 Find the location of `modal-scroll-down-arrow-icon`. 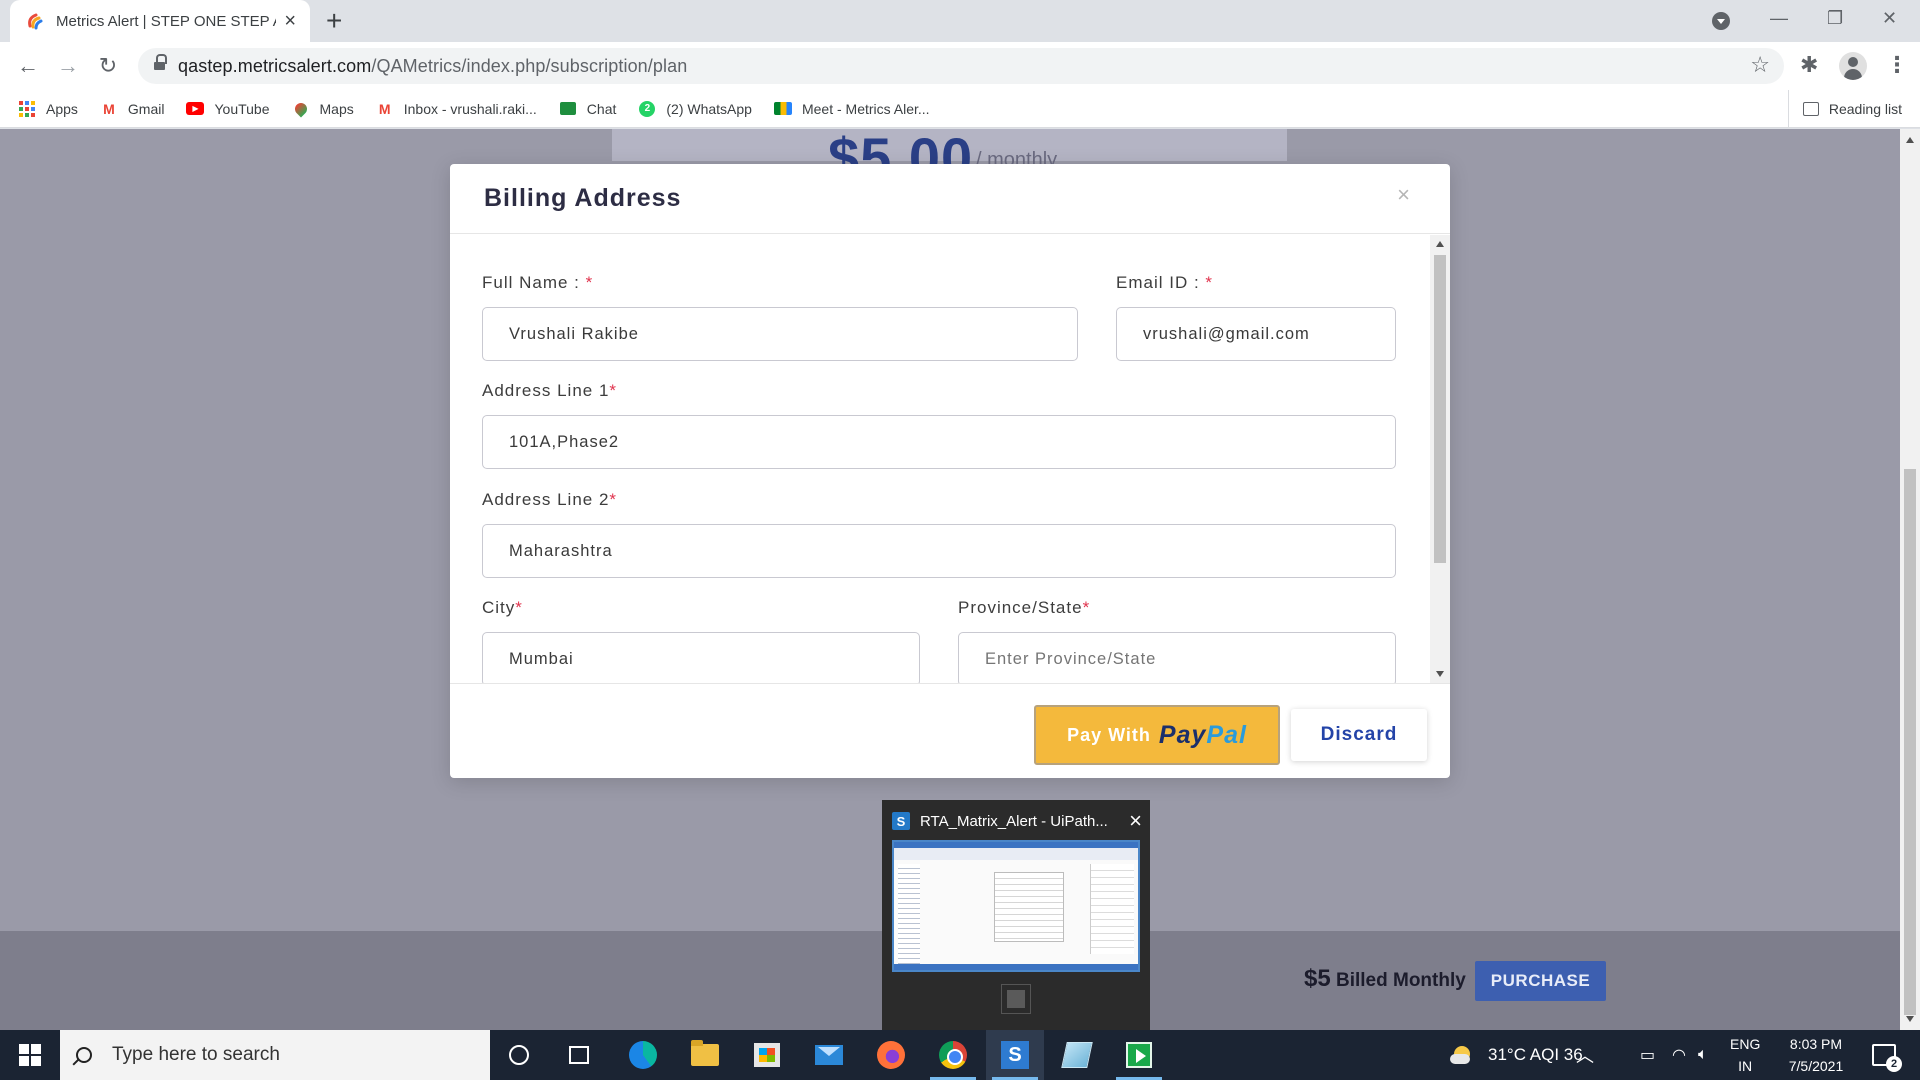

modal-scroll-down-arrow-icon is located at coordinates (1440, 674).